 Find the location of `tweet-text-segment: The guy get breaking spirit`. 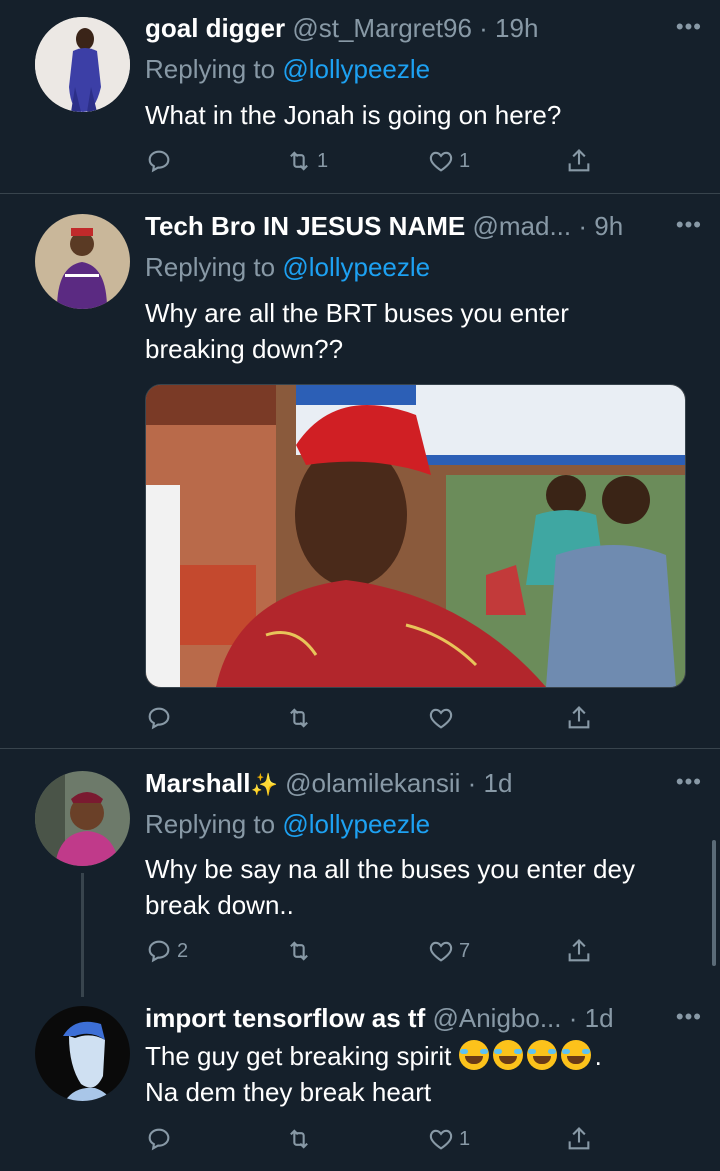

tweet-text-segment: The guy get breaking spirit is located at coordinates (298, 1056).